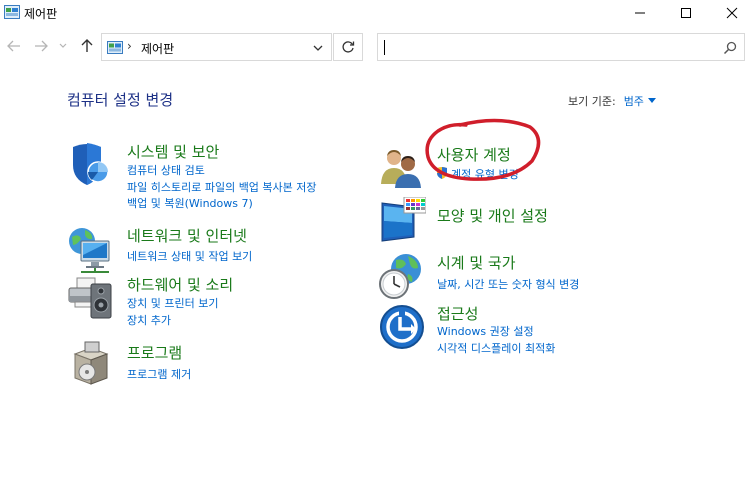 Image resolution: width=755 pixels, height=483 pixels. I want to click on category-title: 시계 및 국가, so click(476, 262).